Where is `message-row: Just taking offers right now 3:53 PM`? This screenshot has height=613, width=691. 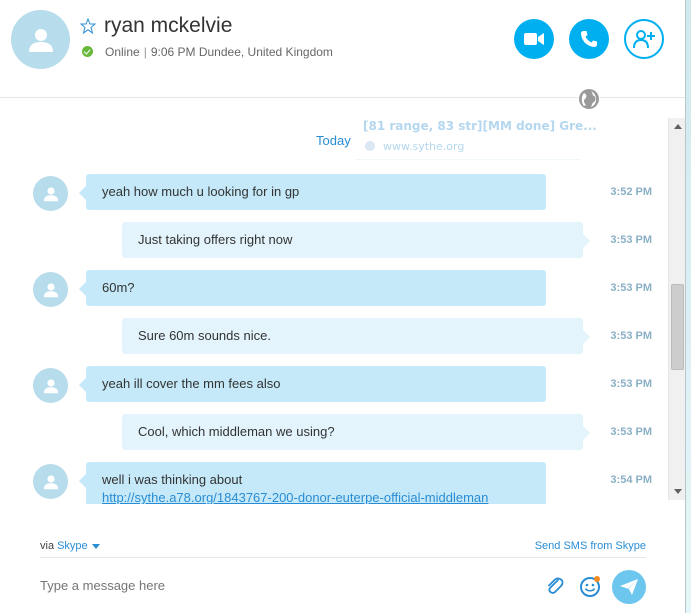
message-row: Just taking offers right now 3:53 PM is located at coordinates (335, 242).